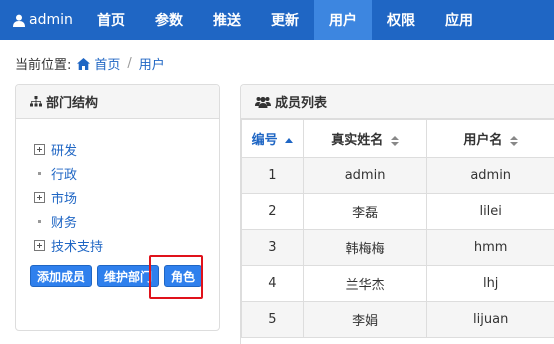  Describe the element at coordinates (84, 63) in the screenshot. I see `home-icon` at that location.